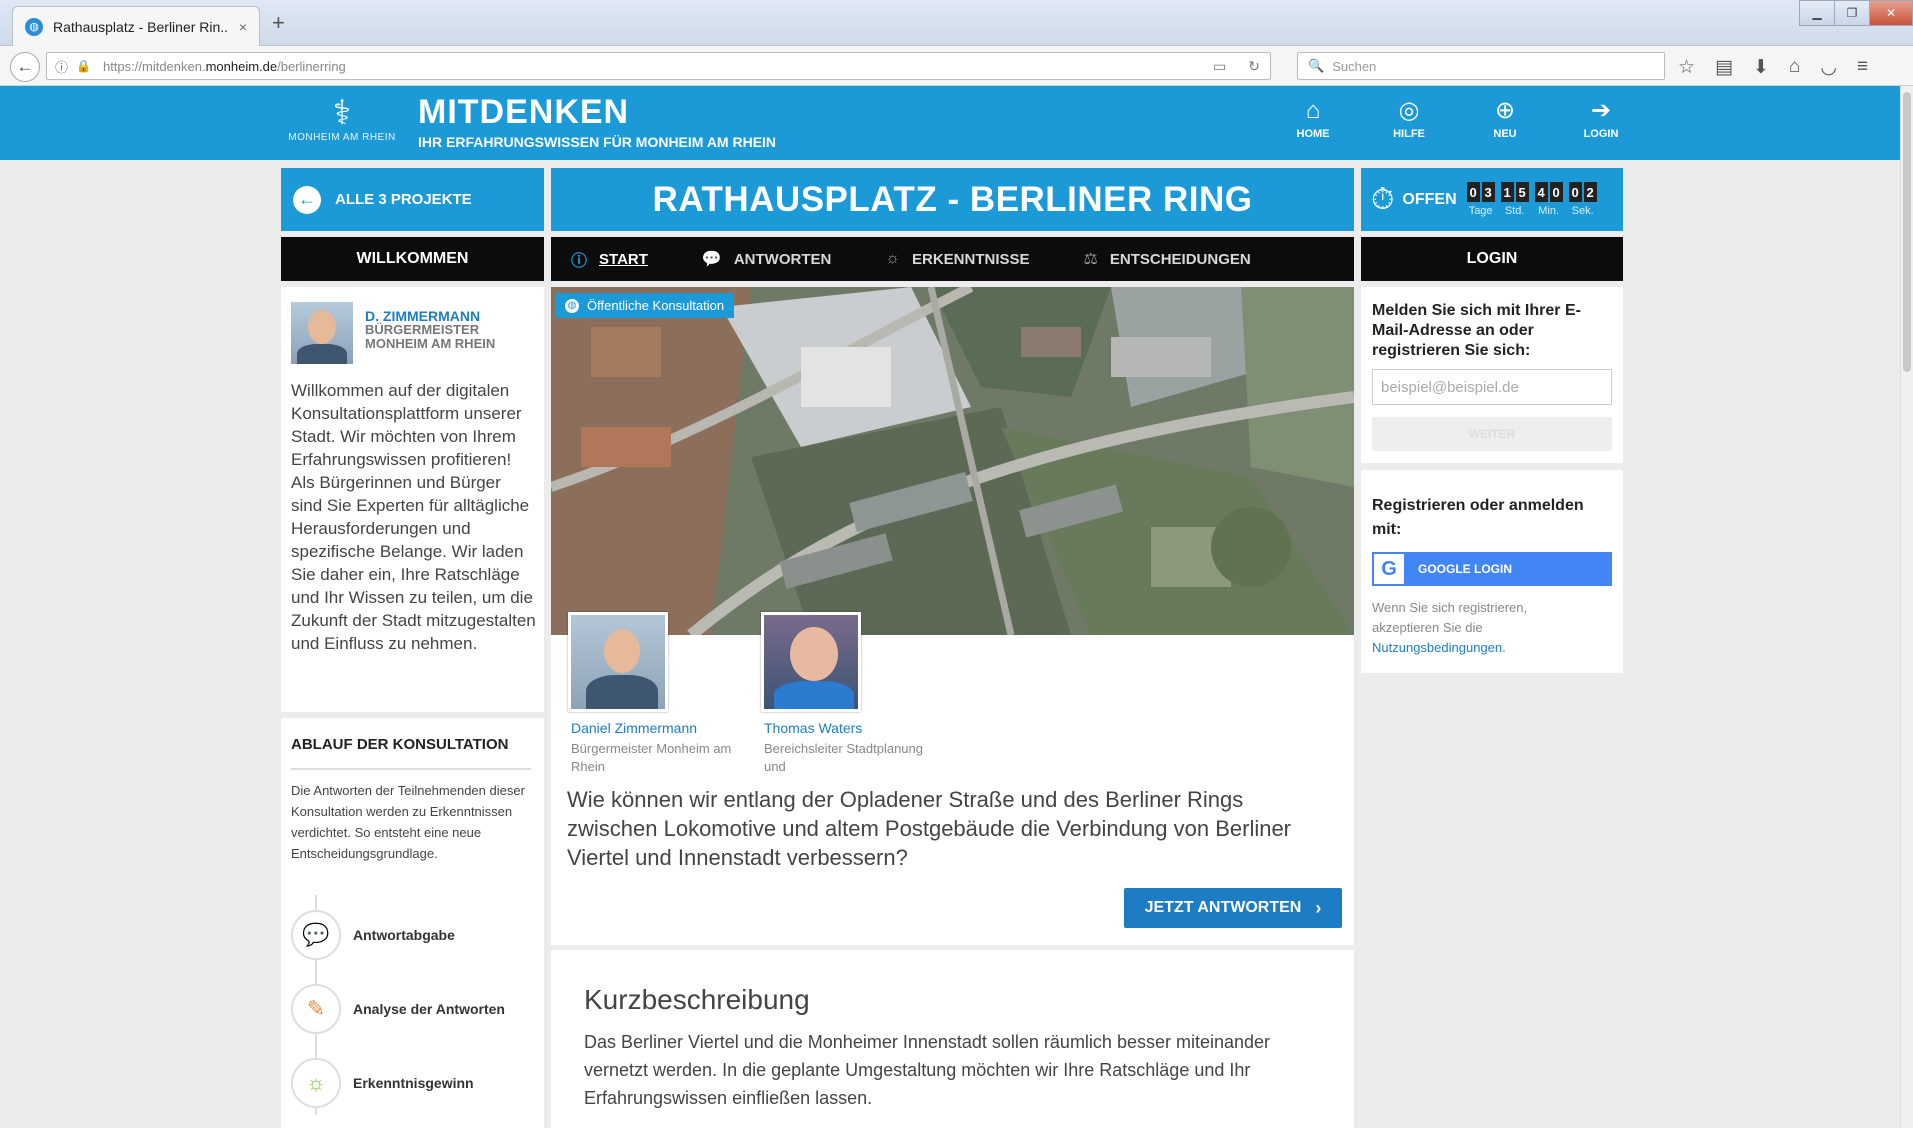 This screenshot has width=1913, height=1128. I want to click on search-icon: 🔍, so click(1316, 65).